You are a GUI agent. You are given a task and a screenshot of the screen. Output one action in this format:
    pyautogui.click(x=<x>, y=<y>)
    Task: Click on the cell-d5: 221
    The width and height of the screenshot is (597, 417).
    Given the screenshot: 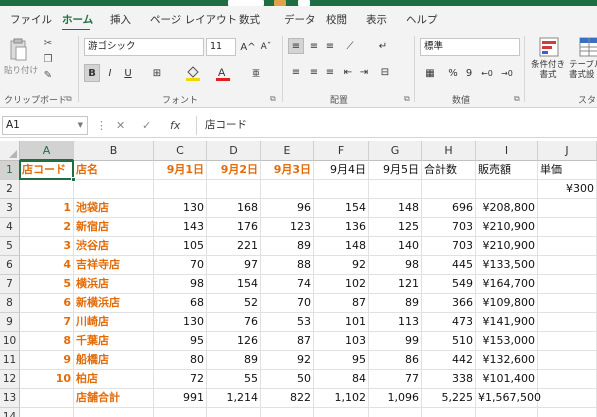 What is the action you would take?
    pyautogui.click(x=234, y=246)
    